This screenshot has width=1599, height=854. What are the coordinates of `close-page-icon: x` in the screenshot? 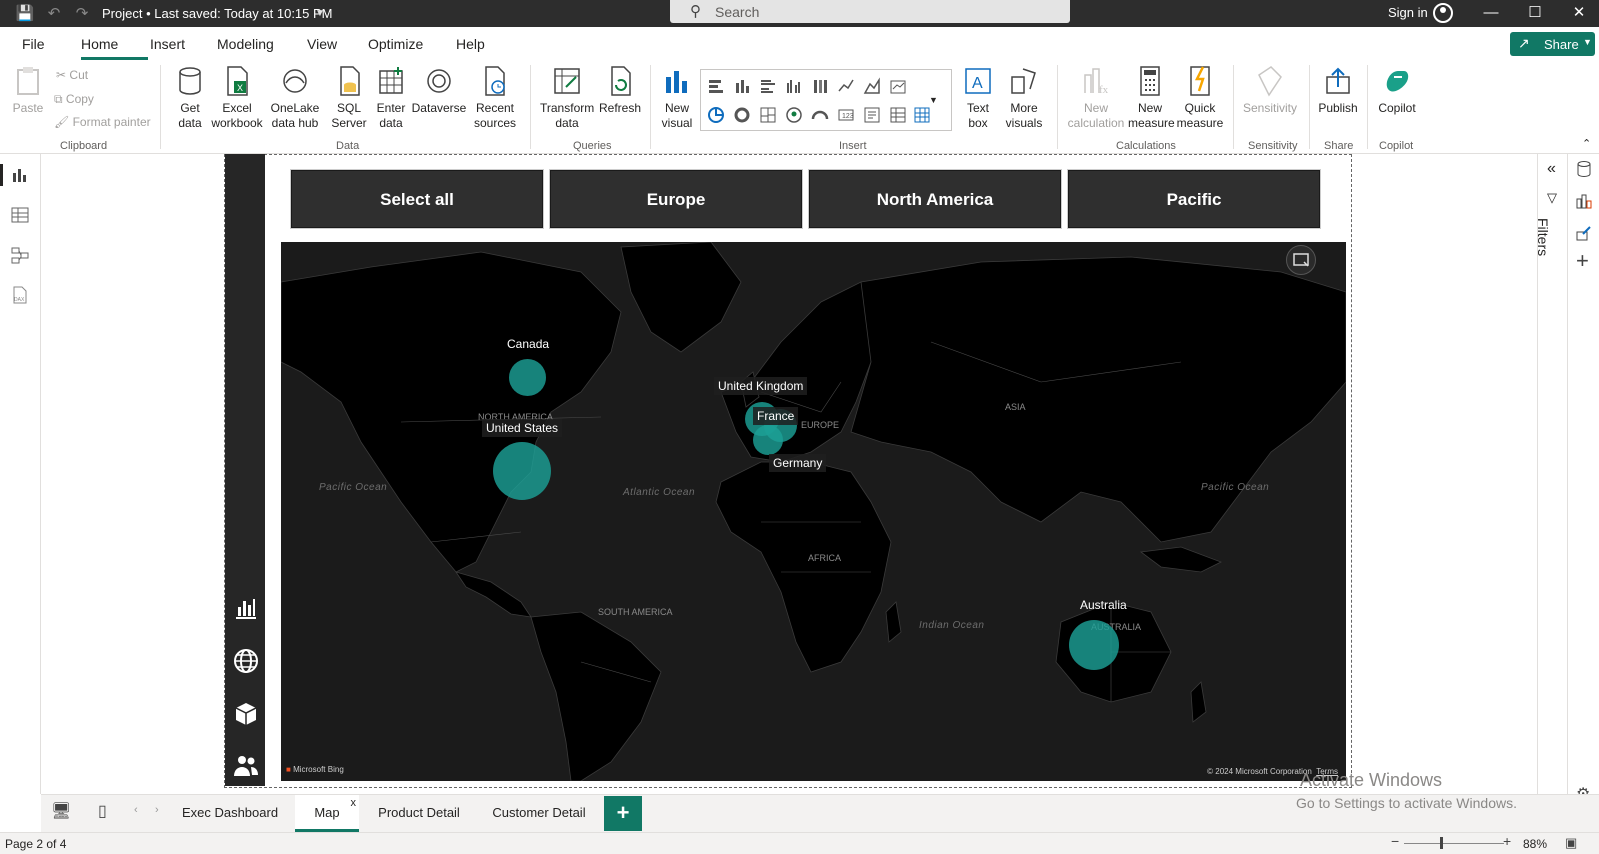 It's located at (354, 803).